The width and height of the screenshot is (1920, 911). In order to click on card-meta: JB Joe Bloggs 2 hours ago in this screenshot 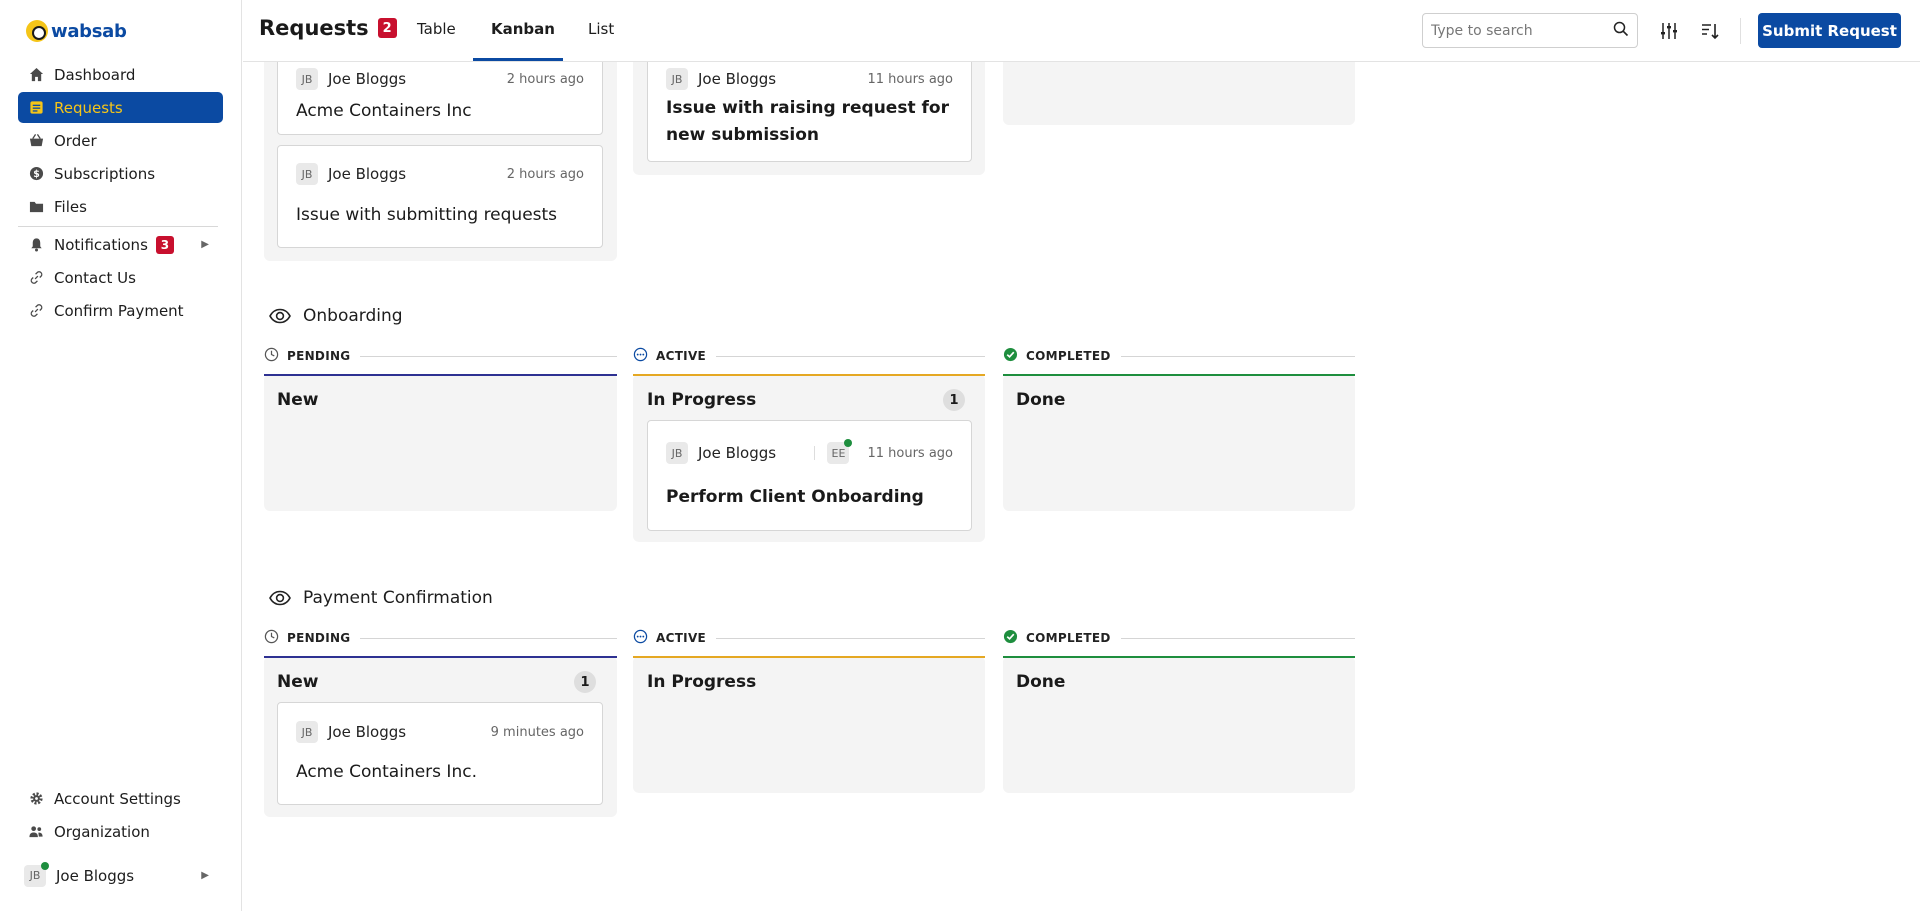, I will do `click(440, 174)`.